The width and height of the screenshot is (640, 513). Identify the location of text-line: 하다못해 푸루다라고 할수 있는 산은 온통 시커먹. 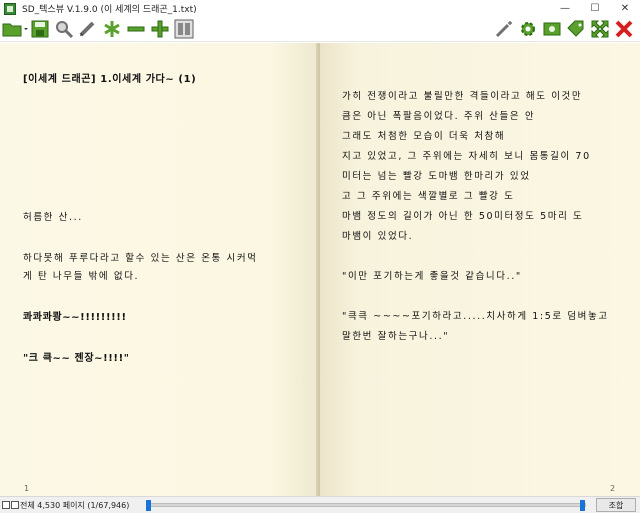
(140, 258).